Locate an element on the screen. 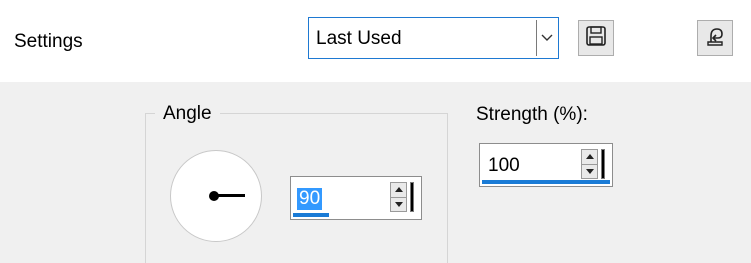 Image resolution: width=751 pixels, height=263 pixels. angle-dial-needle is located at coordinates (230, 195).